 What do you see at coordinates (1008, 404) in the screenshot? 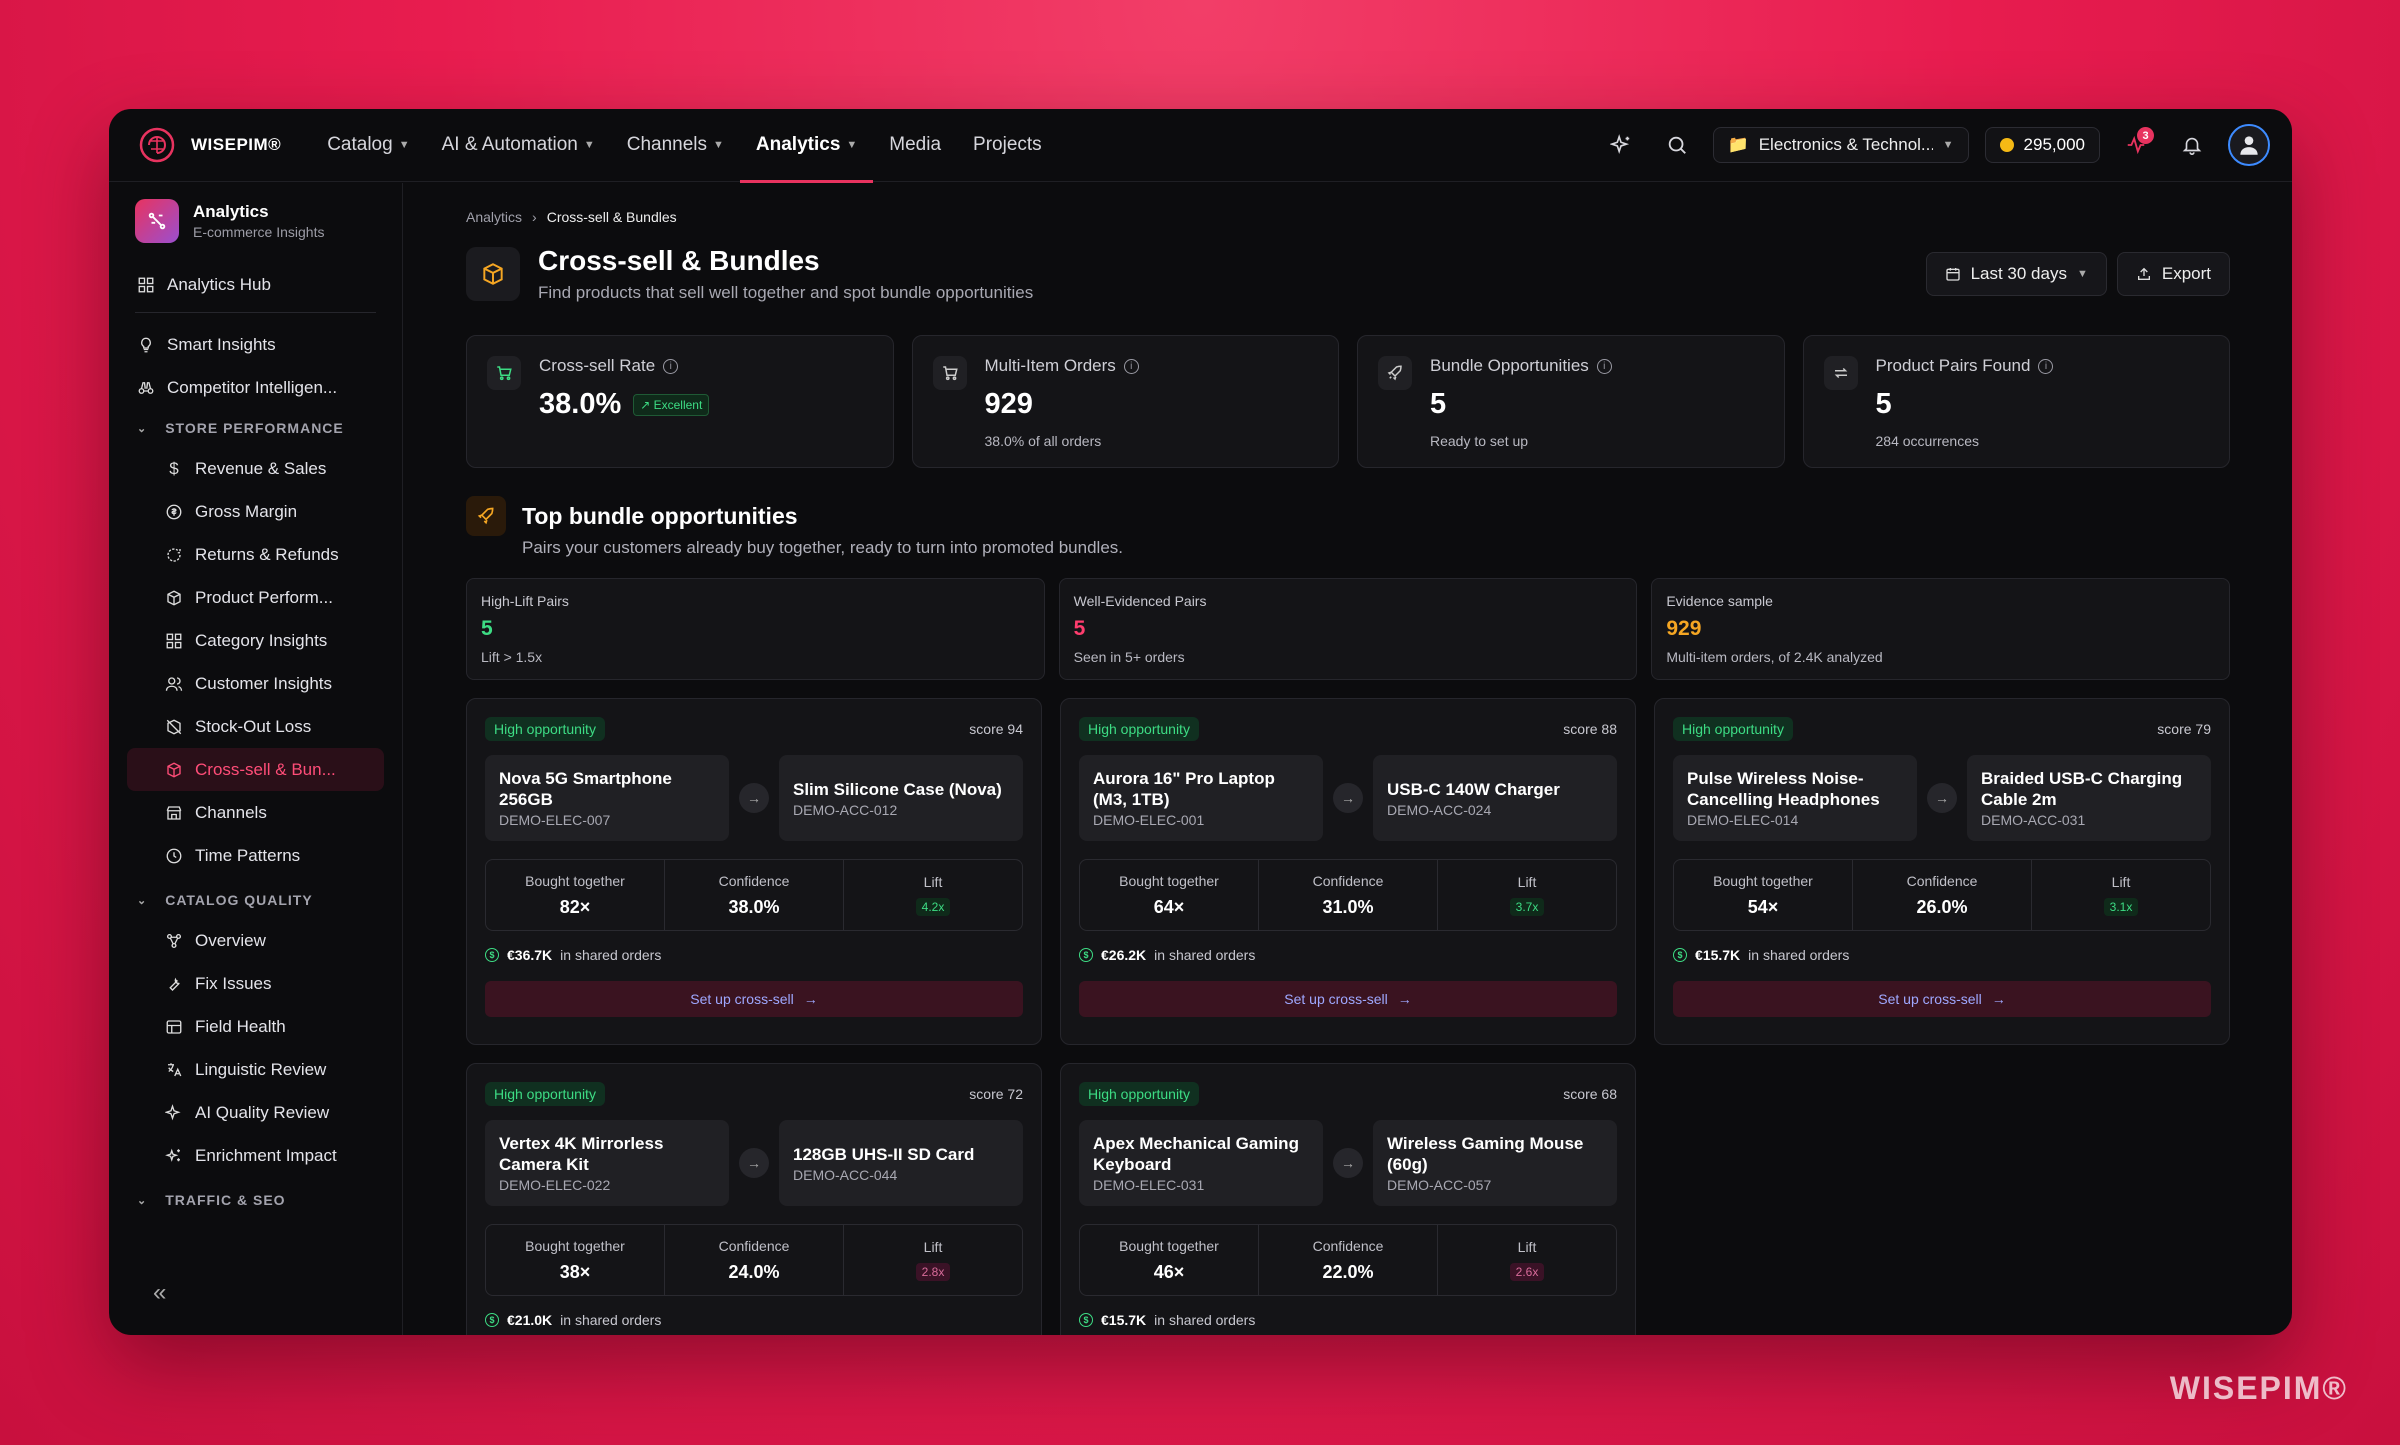
I see `kpi-value: 929` at bounding box center [1008, 404].